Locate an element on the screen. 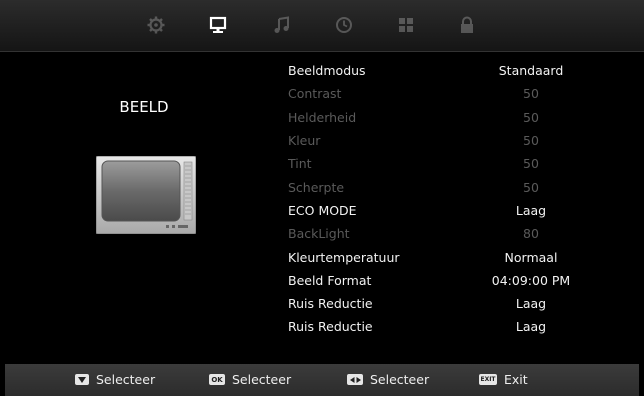 The width and height of the screenshot is (644, 396). tab-picture is located at coordinates (218, 25).